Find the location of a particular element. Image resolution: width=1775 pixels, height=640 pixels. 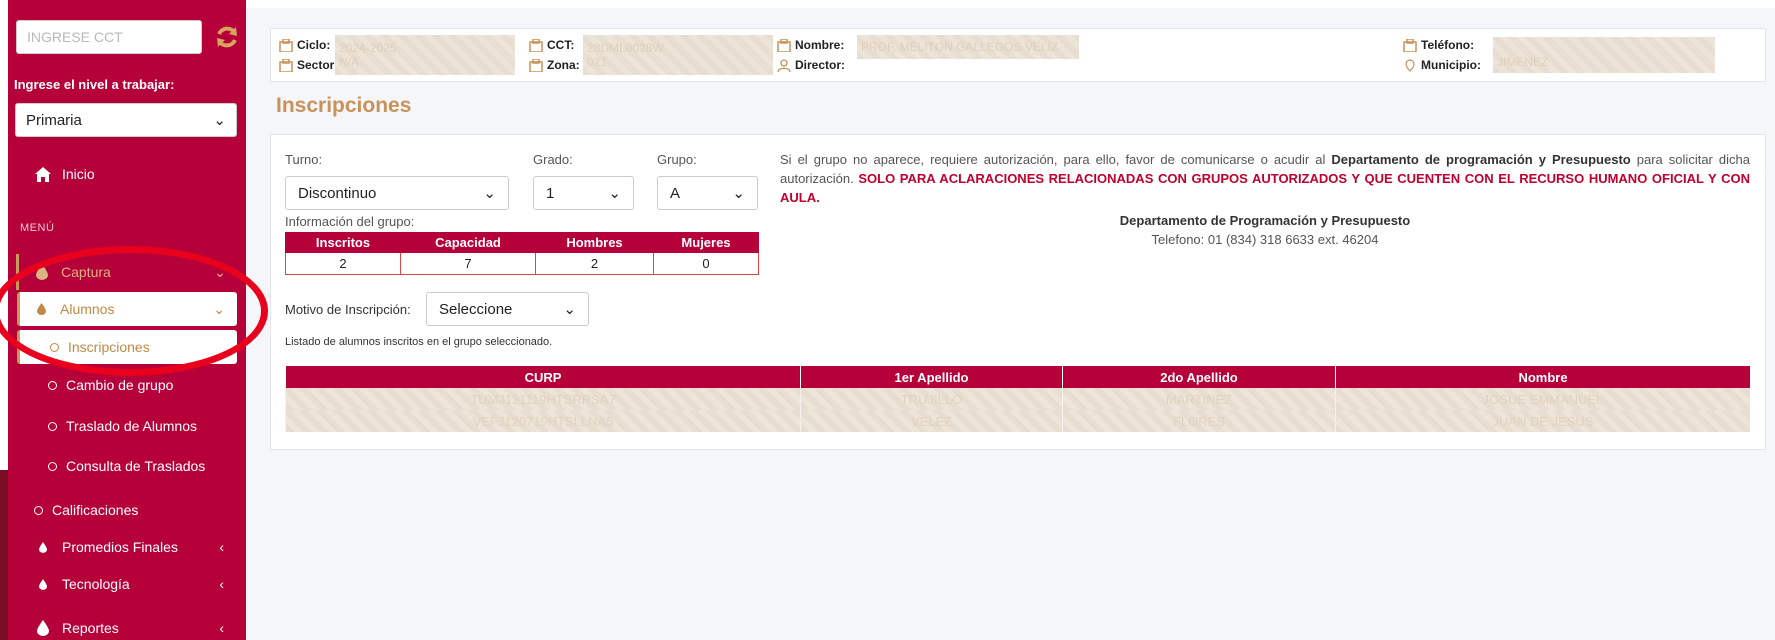

menu-section-label: MENÚ is located at coordinates (37, 228).